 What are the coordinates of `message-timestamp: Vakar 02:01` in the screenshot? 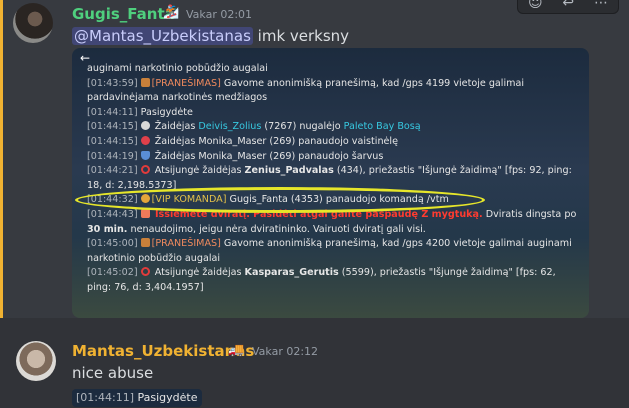 It's located at (219, 14).